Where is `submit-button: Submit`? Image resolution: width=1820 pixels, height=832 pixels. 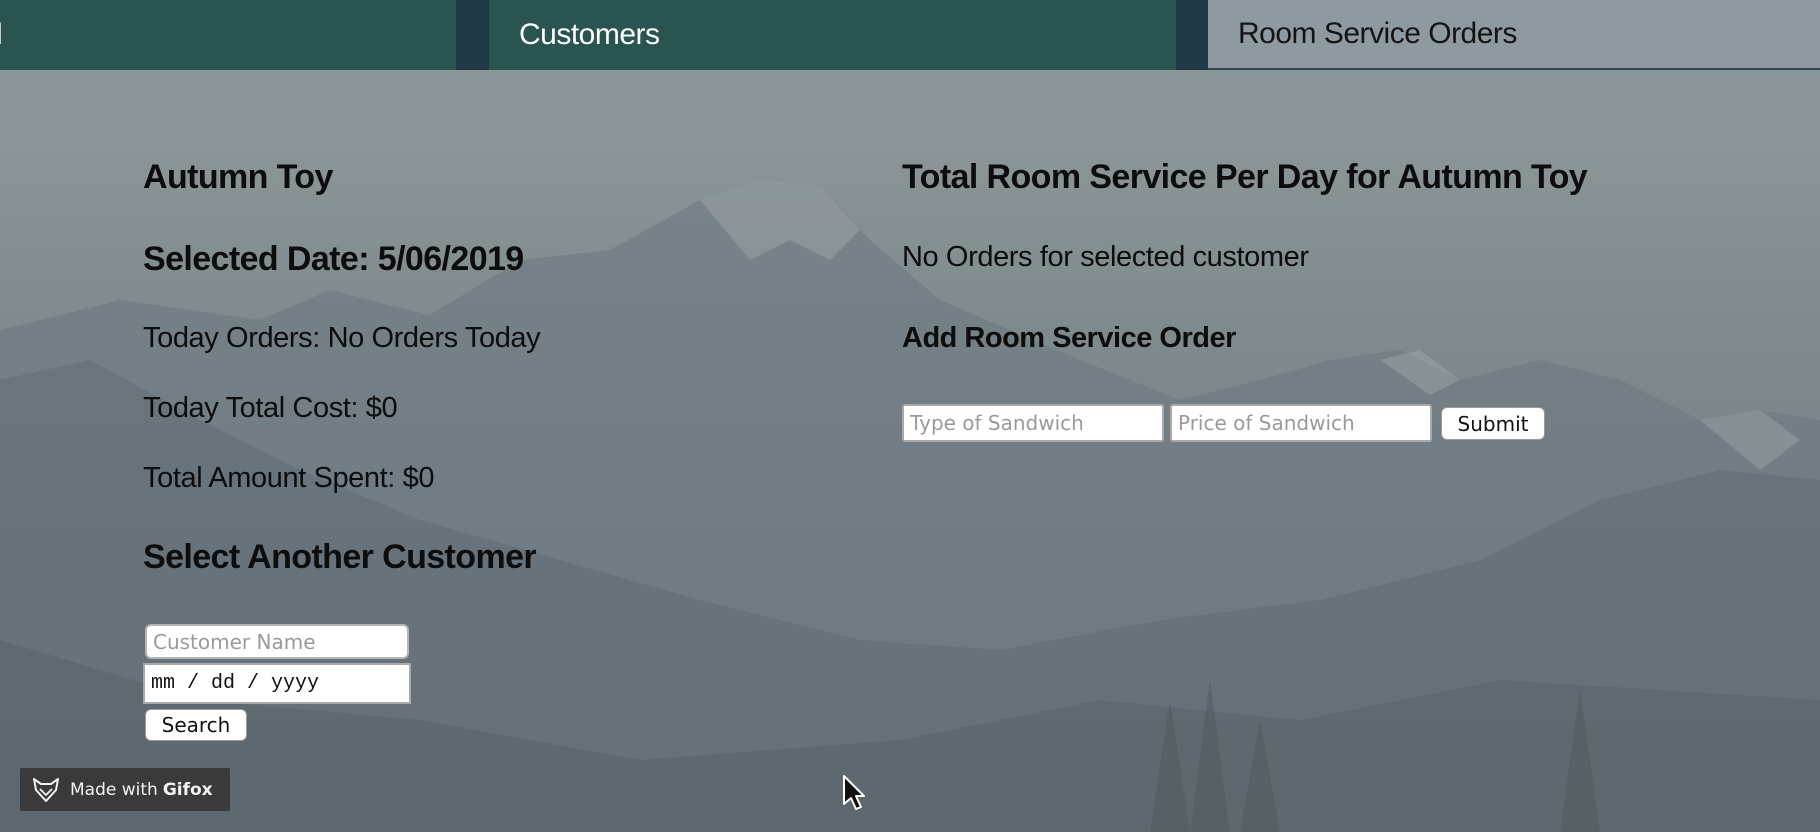 submit-button: Submit is located at coordinates (1493, 423).